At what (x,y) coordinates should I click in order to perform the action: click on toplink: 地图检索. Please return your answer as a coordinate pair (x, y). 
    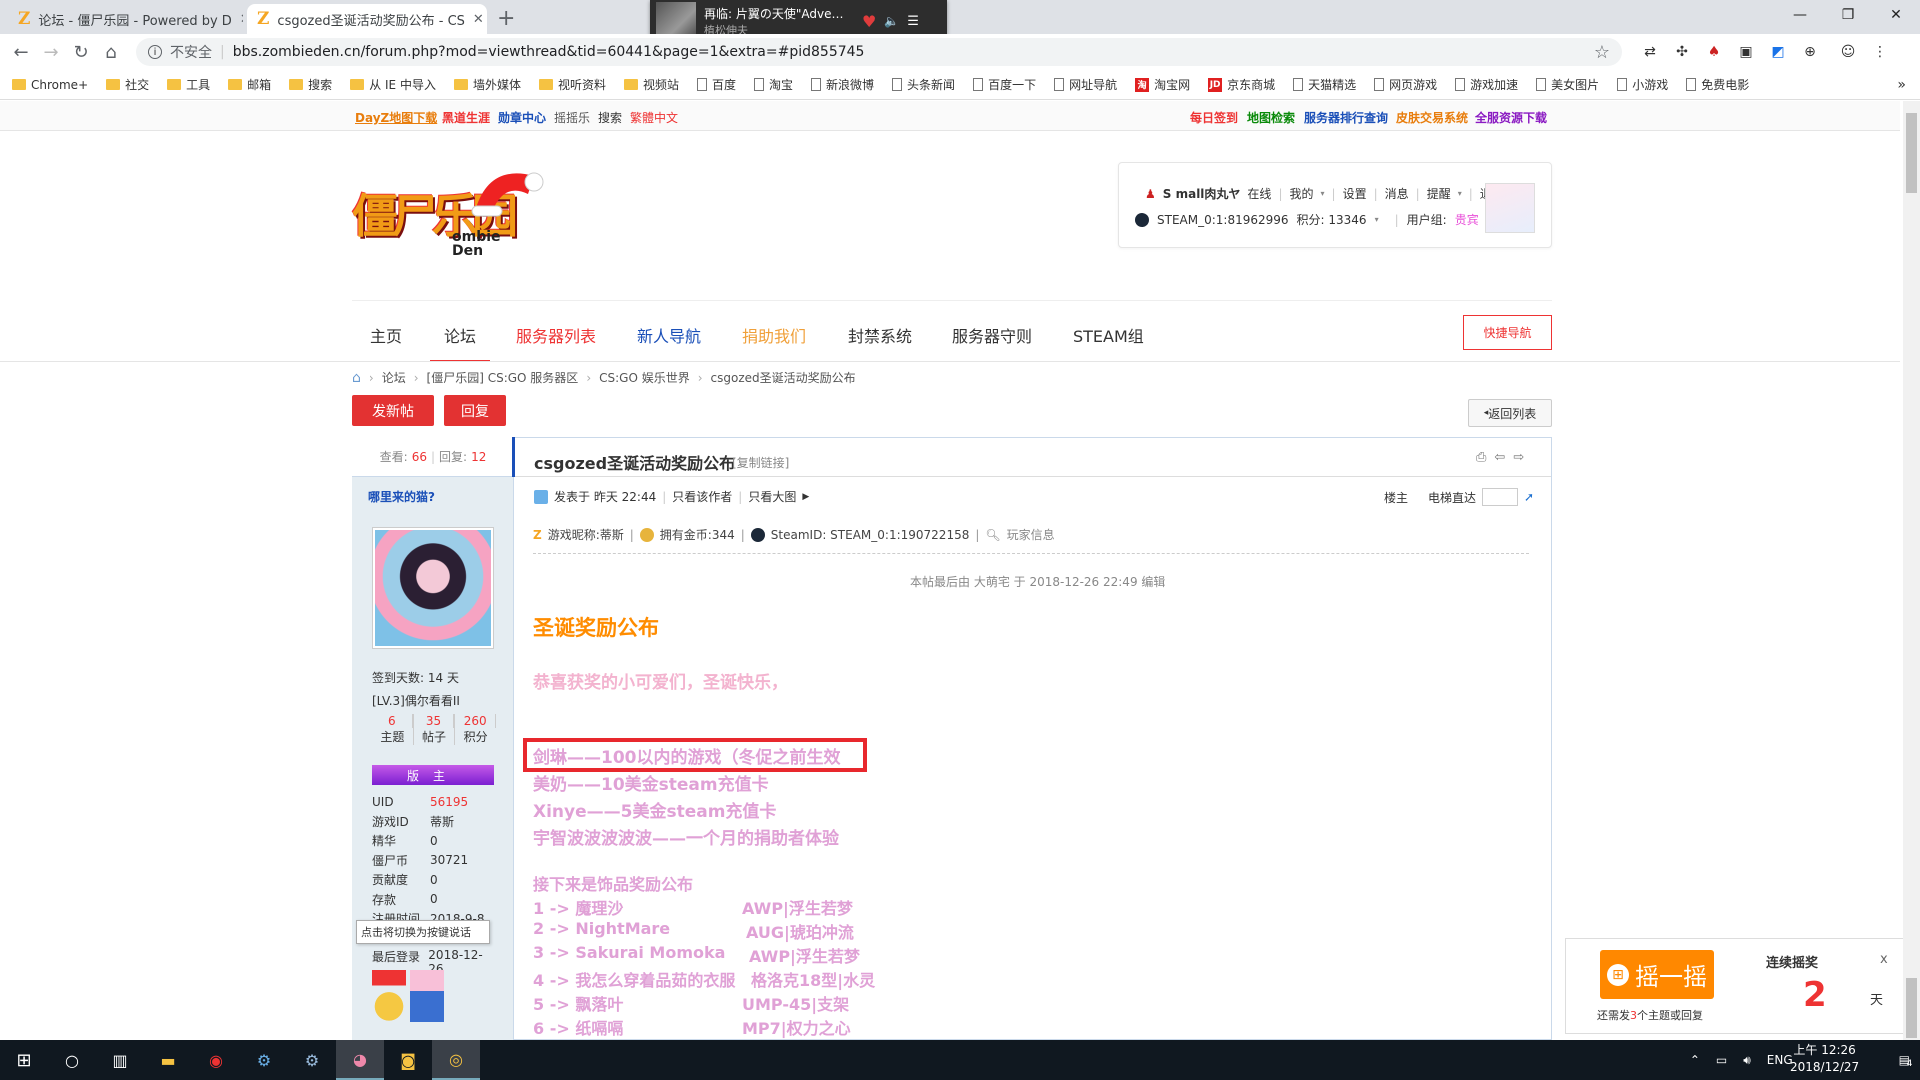
    Looking at the image, I should click on (1271, 117).